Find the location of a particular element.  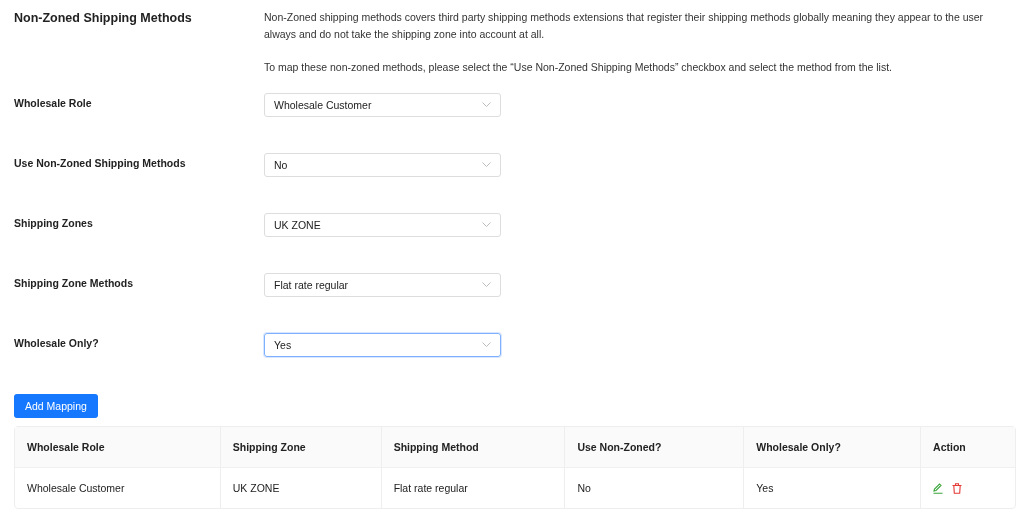

table-cell: Flat rate regular is located at coordinates (430, 488).